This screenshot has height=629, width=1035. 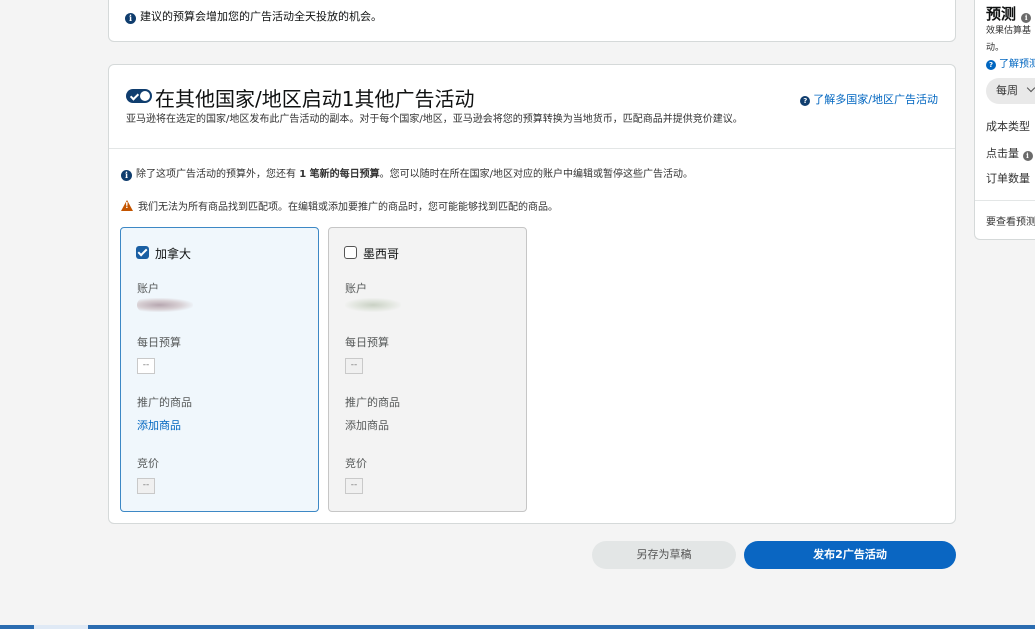 I want to click on forecast-period-select: 每周, so click(x=1010, y=91).